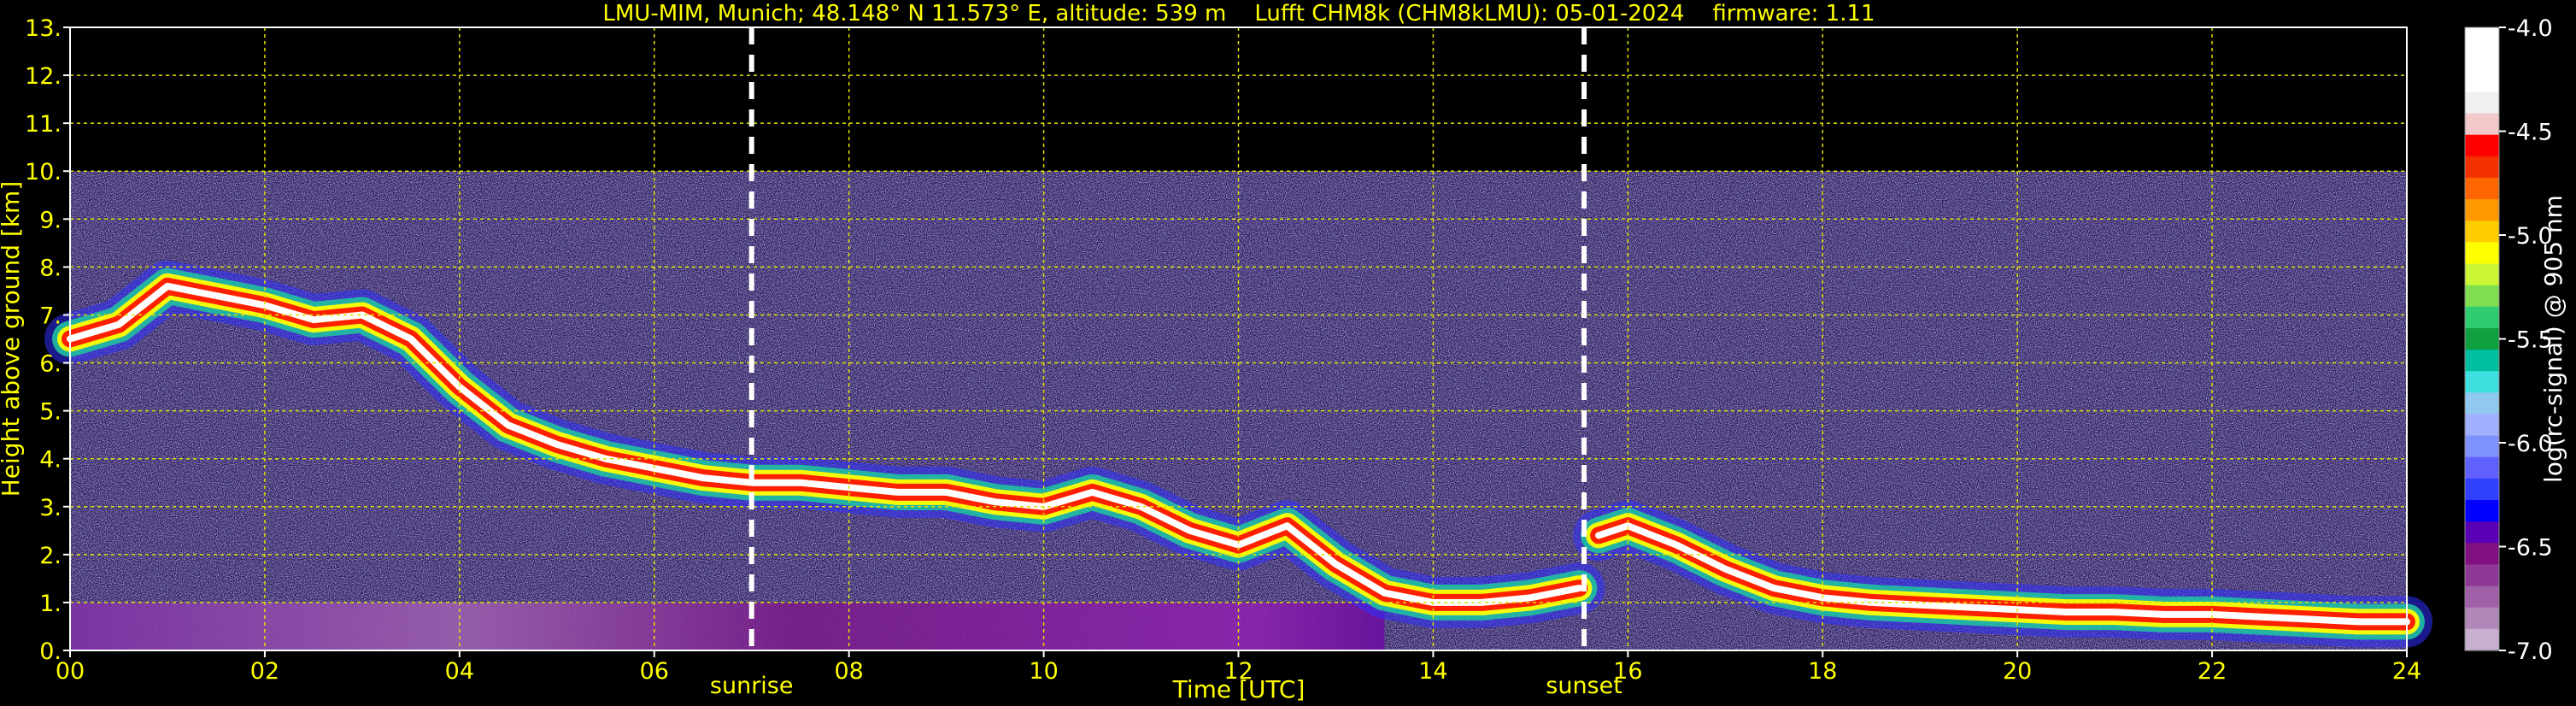  What do you see at coordinates (2530, 651) in the screenshot?
I see `colorbar-tick-label: -7.0` at bounding box center [2530, 651].